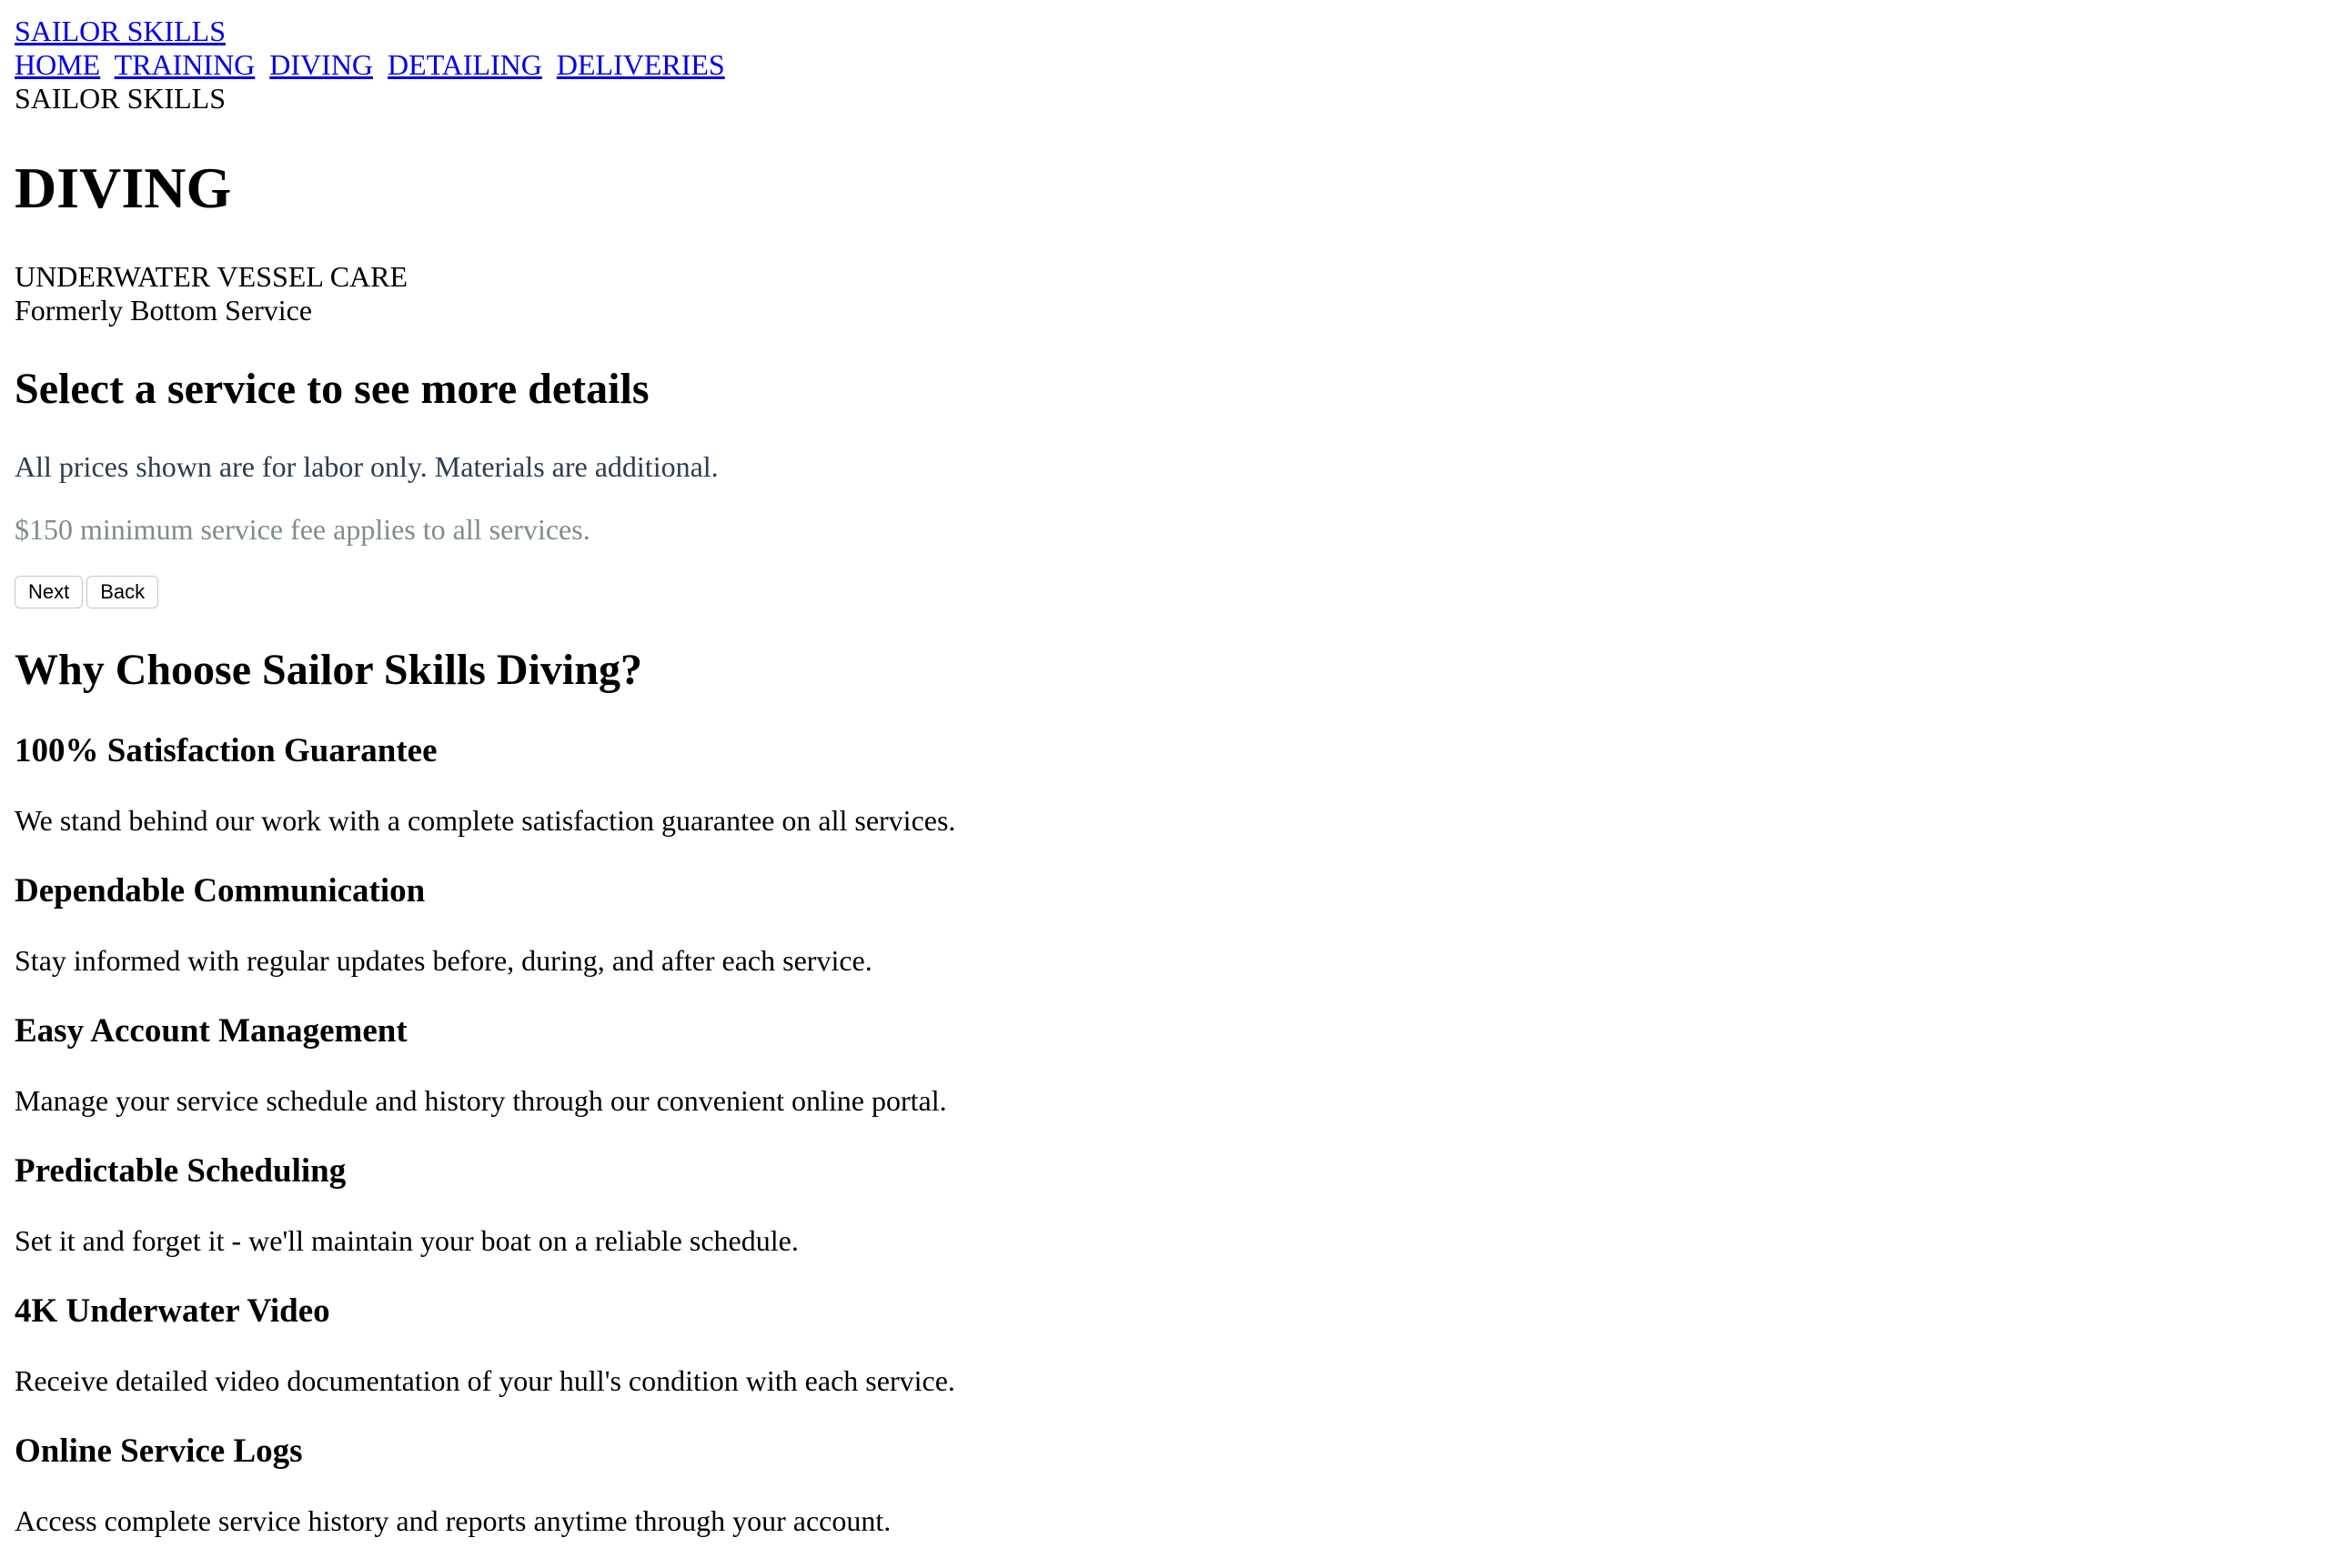 This screenshot has width=2329, height=1568. What do you see at coordinates (159, 1451) in the screenshot?
I see `feature-title: Online Service Logs` at bounding box center [159, 1451].